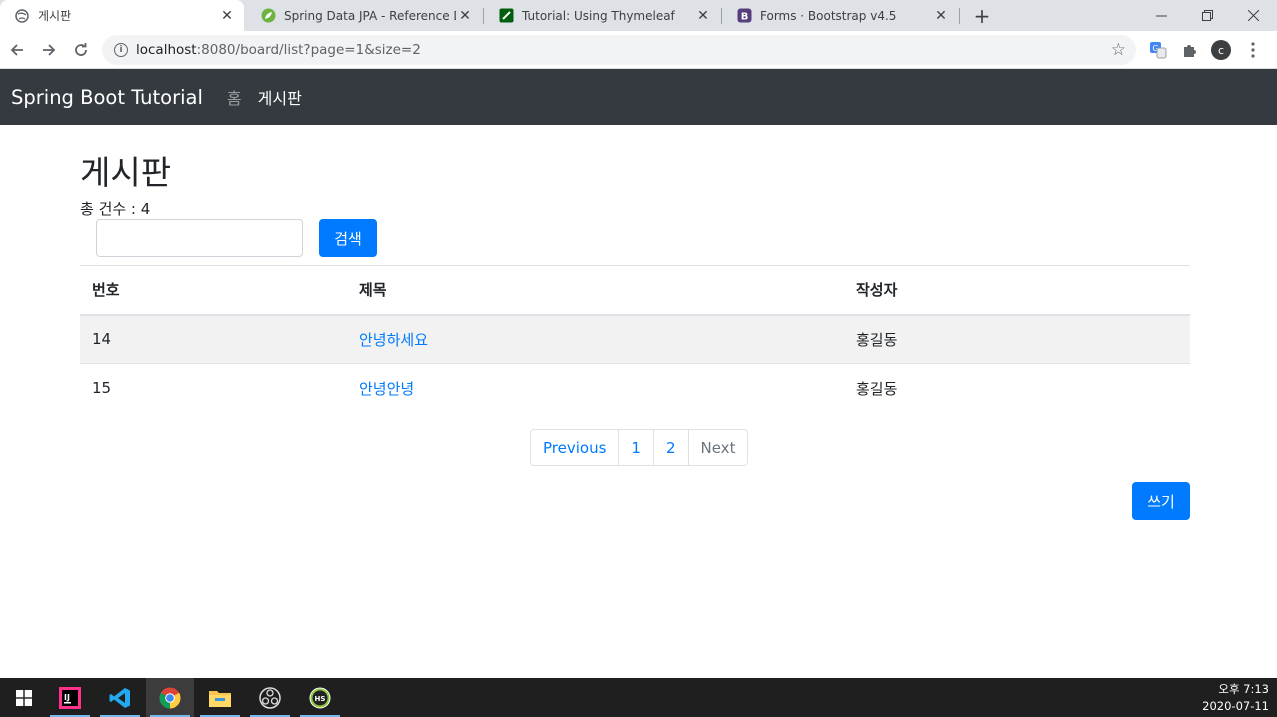 Image resolution: width=1277 pixels, height=717 pixels. Describe the element at coordinates (126, 172) in the screenshot. I see `page-title: 게시판` at that location.